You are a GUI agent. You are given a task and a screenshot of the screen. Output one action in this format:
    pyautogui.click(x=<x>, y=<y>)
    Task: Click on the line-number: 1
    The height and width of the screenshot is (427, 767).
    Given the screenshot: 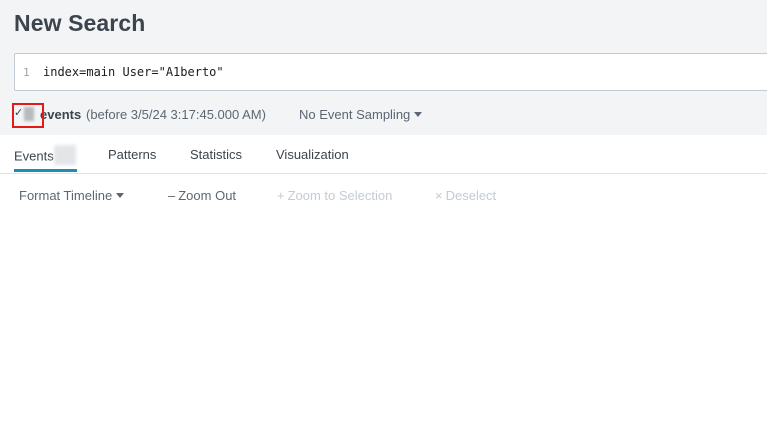 What is the action you would take?
    pyautogui.click(x=26, y=72)
    